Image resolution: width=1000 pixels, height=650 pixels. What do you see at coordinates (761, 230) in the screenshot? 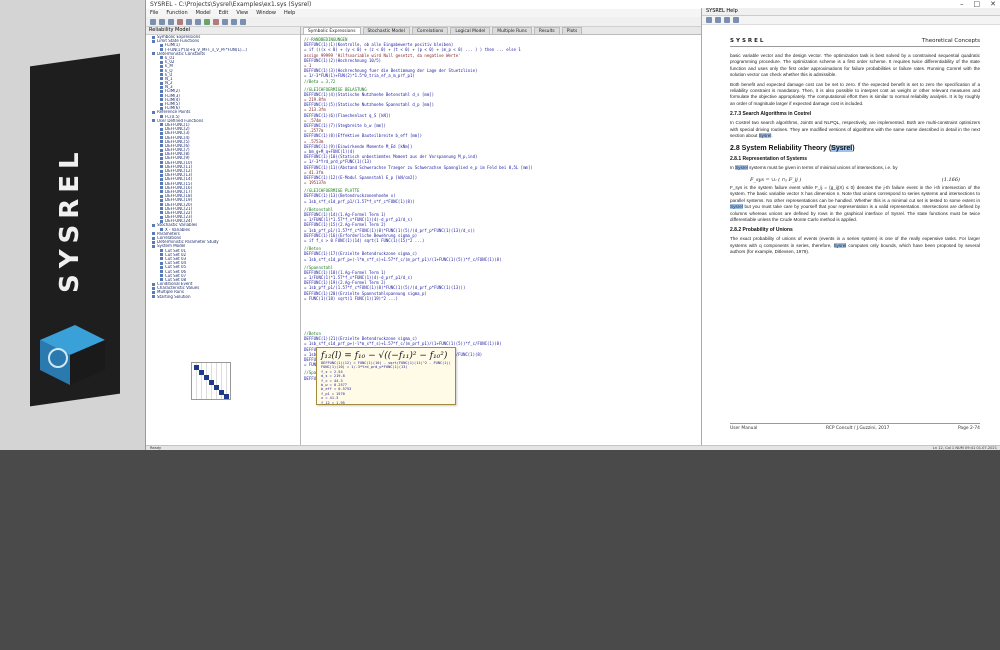
I see `help-heading: 2.8.2 Probability of Unions` at bounding box center [761, 230].